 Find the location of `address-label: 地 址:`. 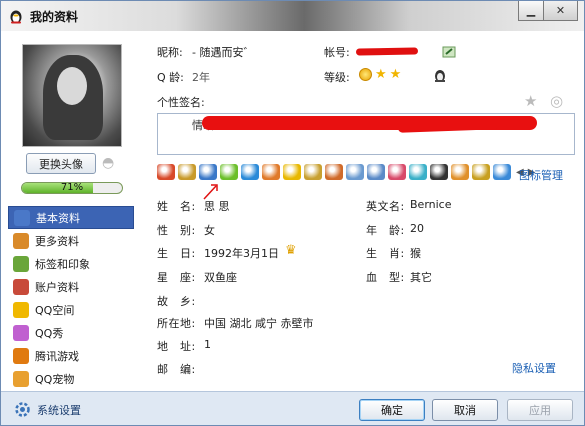

address-label: 地 址: is located at coordinates (176, 346).